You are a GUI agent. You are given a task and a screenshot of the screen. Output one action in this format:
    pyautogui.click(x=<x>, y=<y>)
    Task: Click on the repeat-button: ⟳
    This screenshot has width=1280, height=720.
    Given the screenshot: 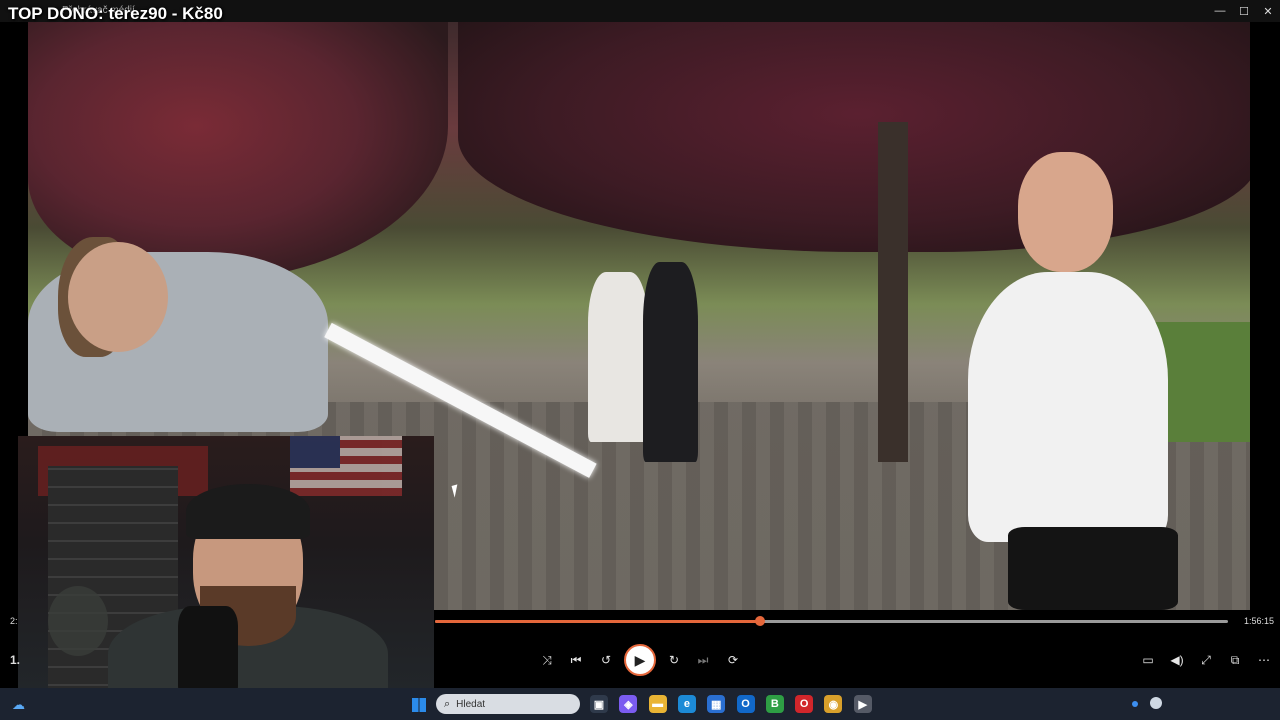 What is the action you would take?
    pyautogui.click(x=733, y=660)
    